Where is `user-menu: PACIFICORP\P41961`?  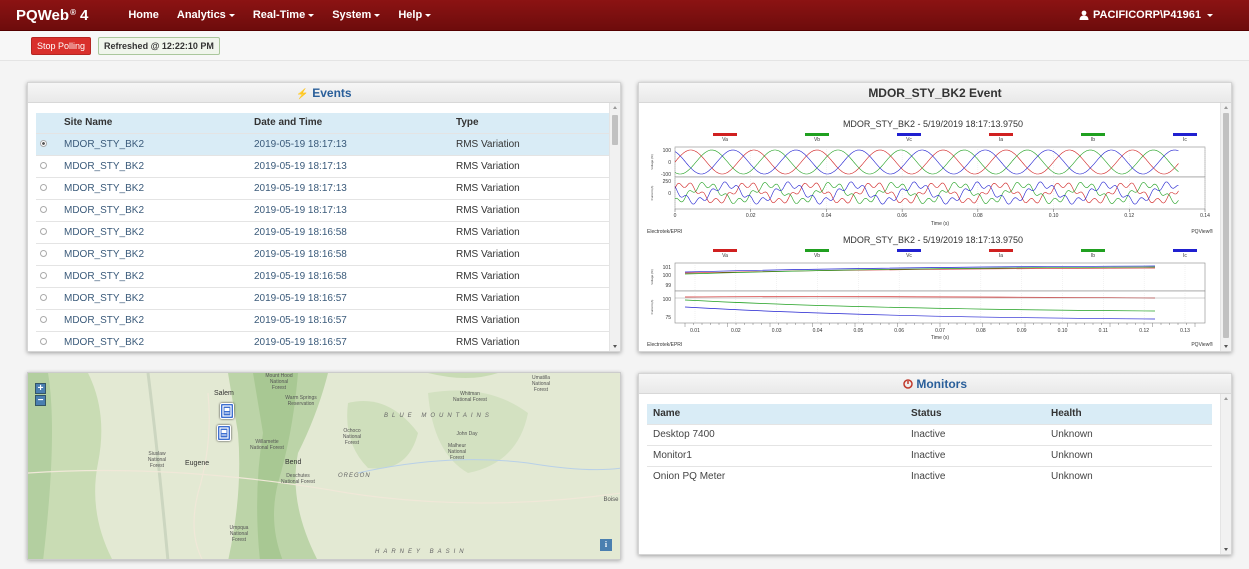 user-menu: PACIFICORP\P41961 is located at coordinates (1146, 15).